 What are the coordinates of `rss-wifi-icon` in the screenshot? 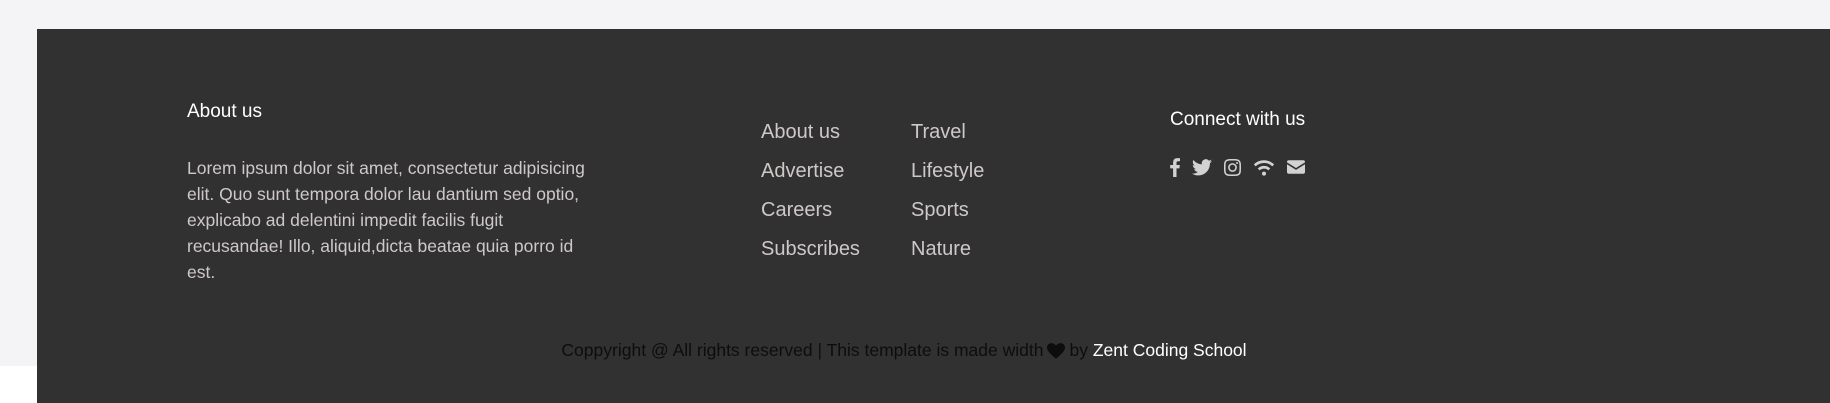 It's located at (1264, 167).